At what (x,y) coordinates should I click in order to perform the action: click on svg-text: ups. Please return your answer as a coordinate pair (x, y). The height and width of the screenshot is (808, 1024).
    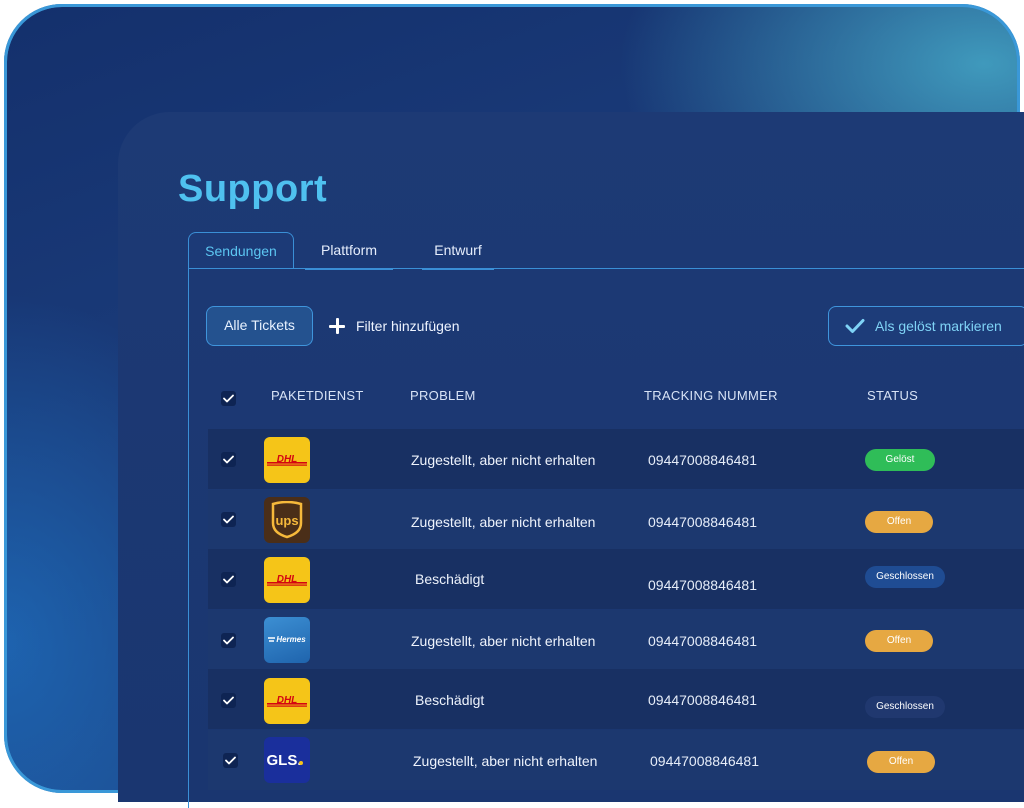
    Looking at the image, I should click on (286, 520).